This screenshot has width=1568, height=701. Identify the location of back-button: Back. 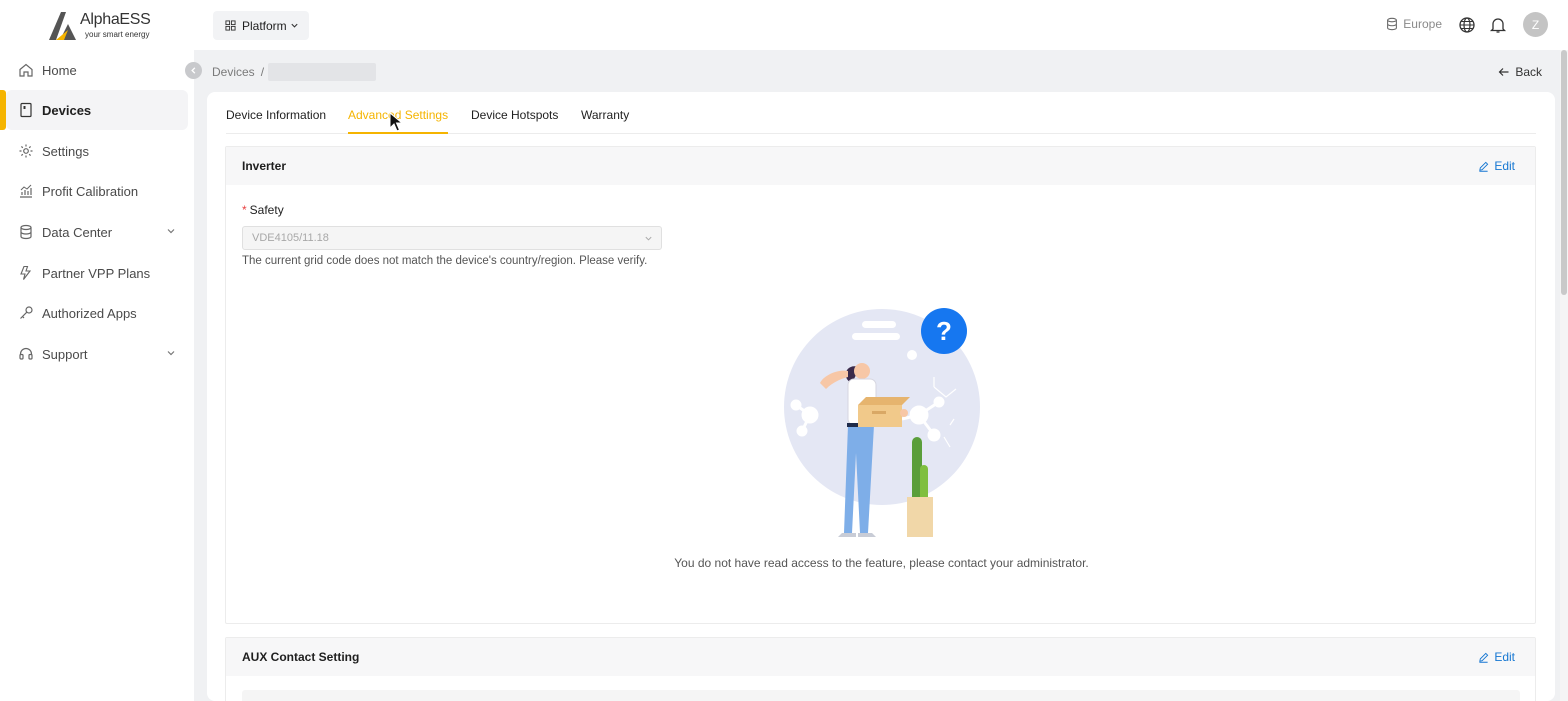
(1520, 72).